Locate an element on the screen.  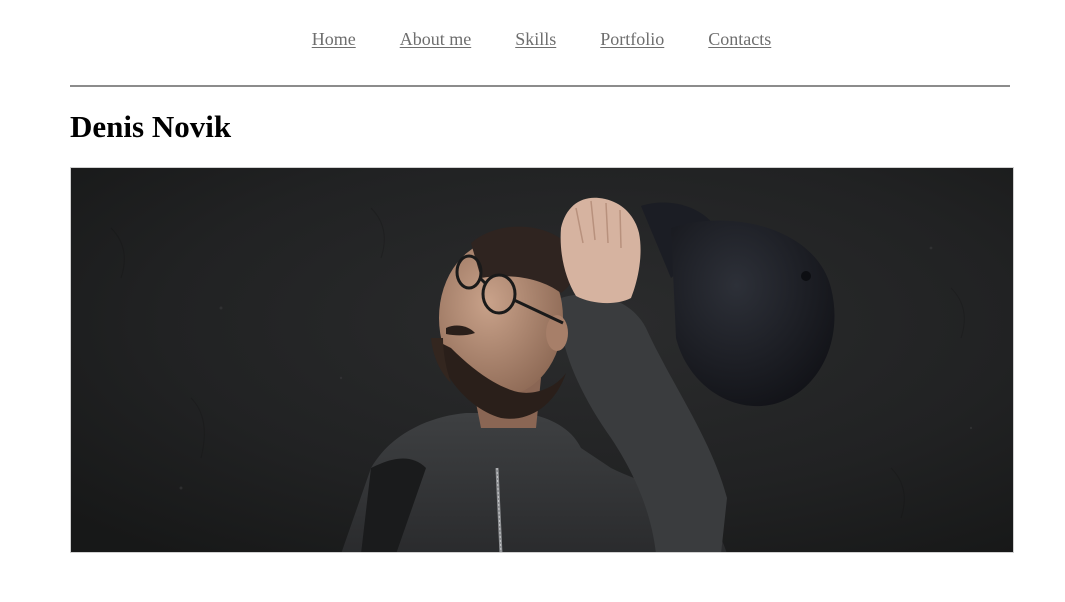
nav-link-skills: Skills is located at coordinates (535, 39).